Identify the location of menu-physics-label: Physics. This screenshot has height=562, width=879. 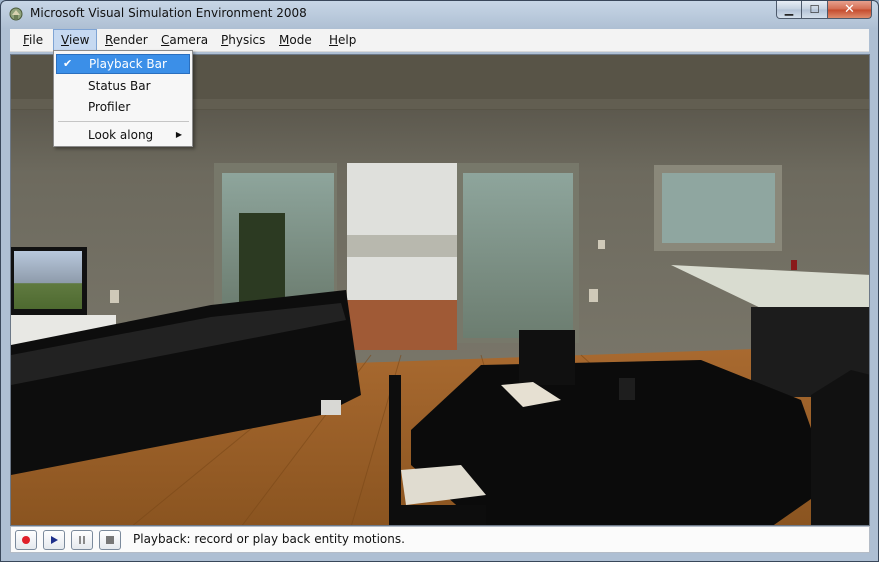
(243, 40).